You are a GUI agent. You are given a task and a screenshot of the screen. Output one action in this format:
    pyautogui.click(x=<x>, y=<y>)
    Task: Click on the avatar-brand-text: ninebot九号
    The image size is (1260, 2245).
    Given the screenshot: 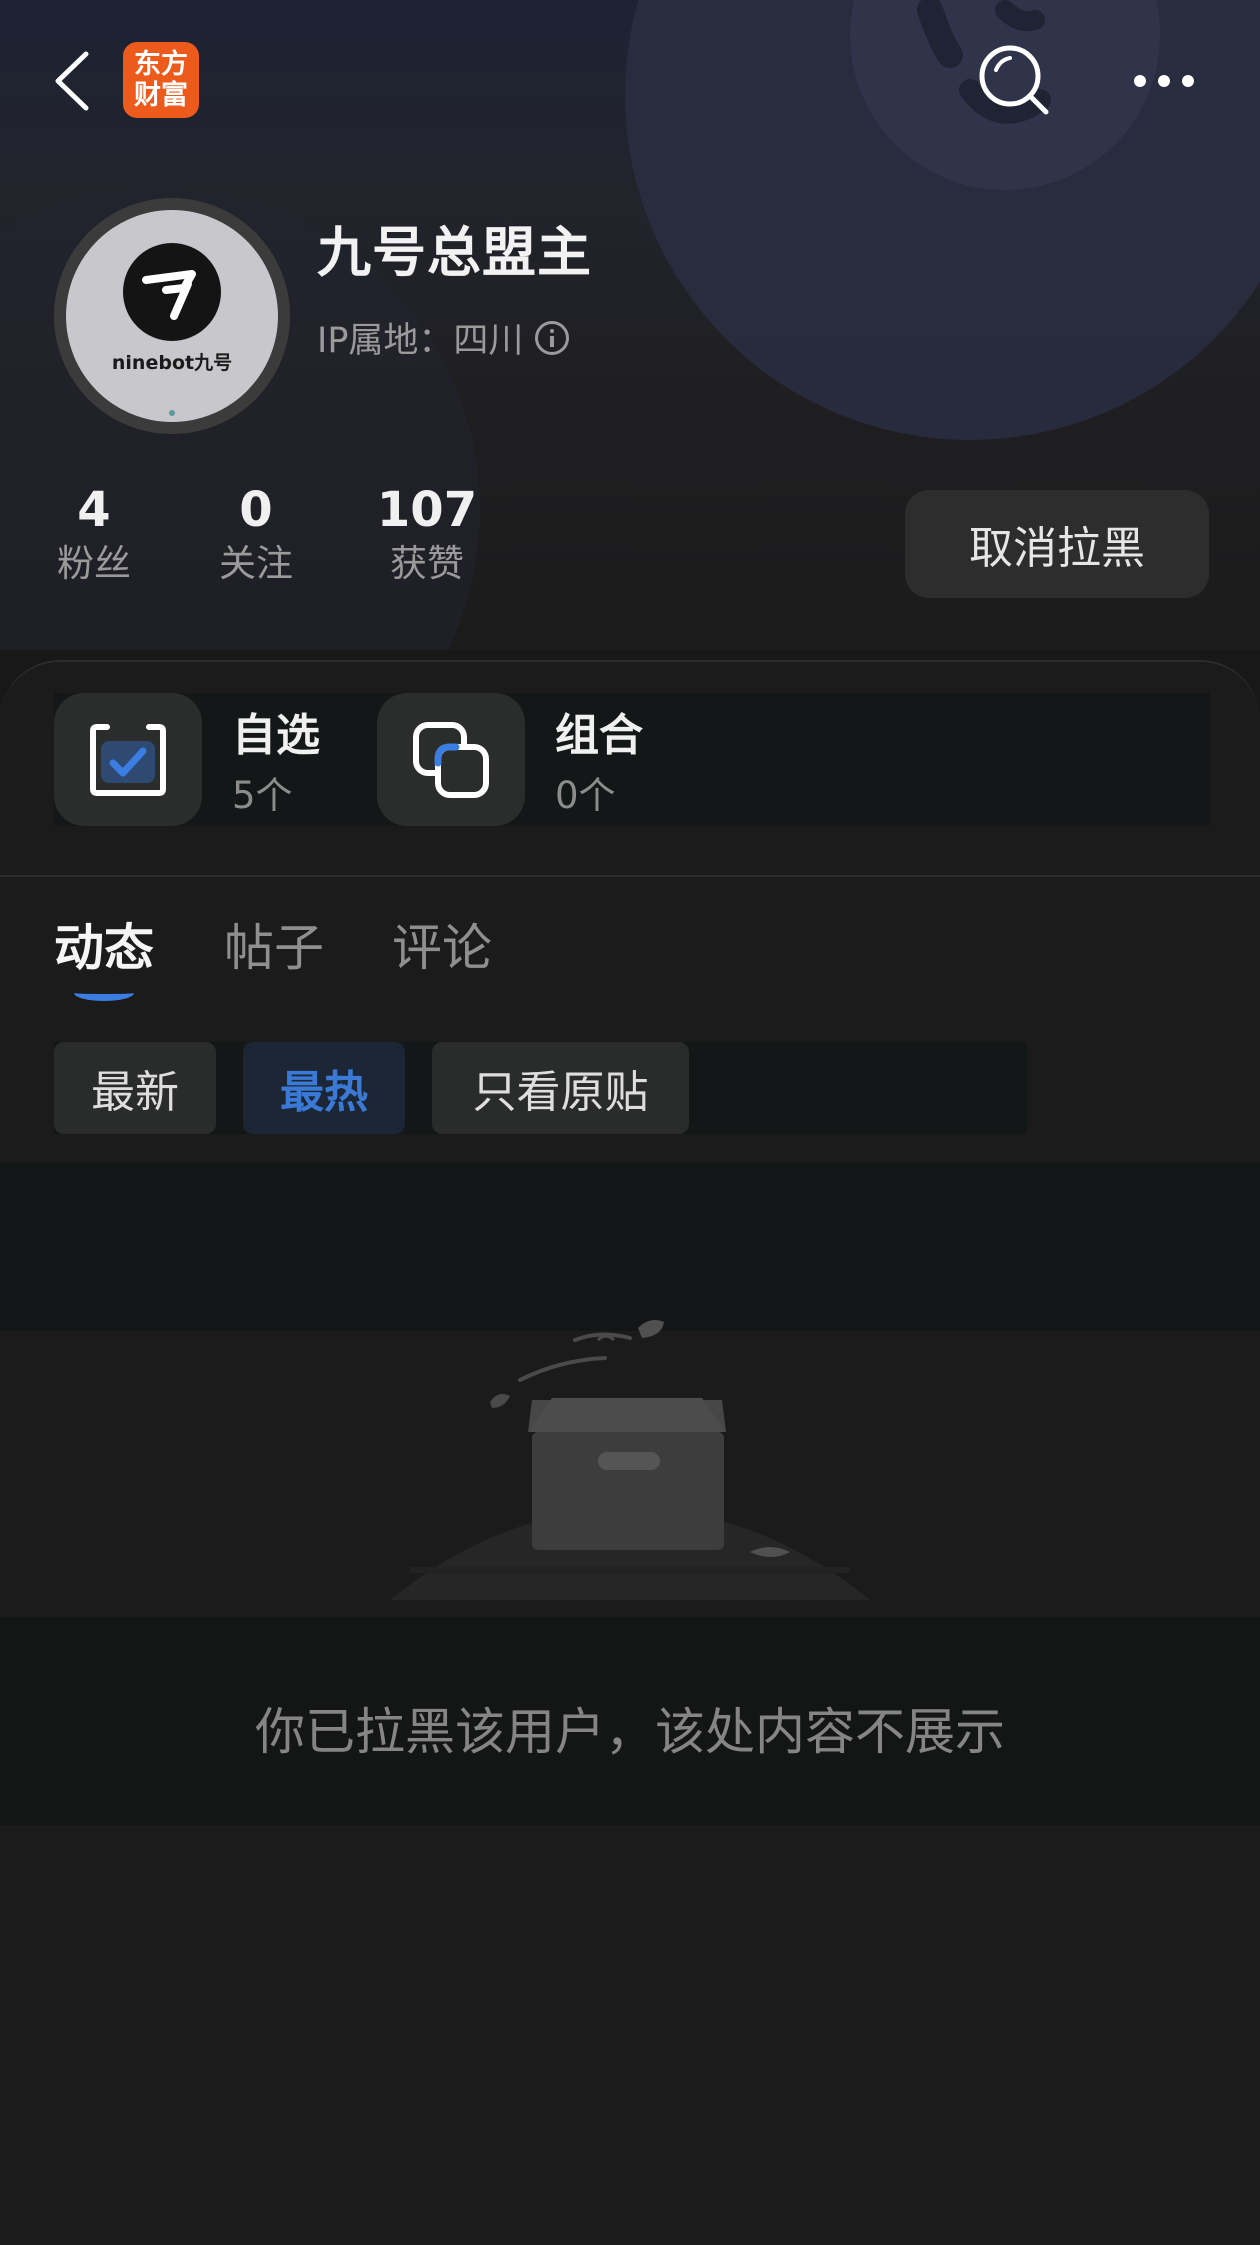 What is the action you would take?
    pyautogui.click(x=172, y=363)
    